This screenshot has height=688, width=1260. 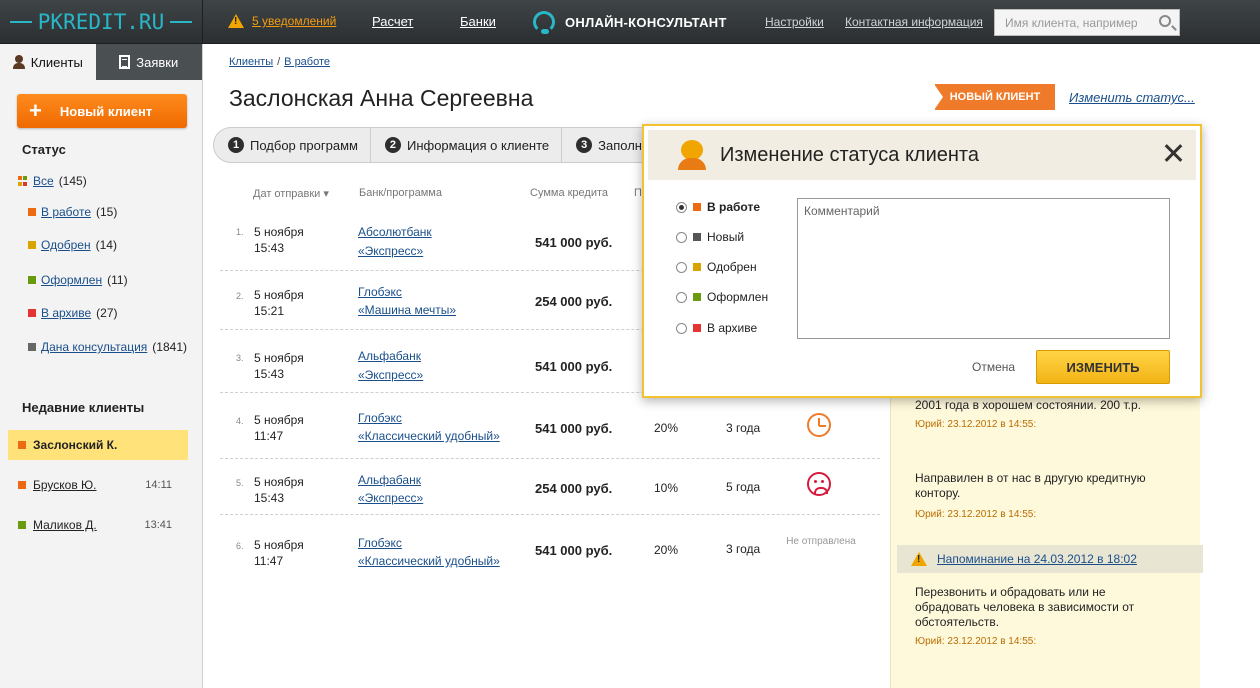 What do you see at coordinates (819, 484) in the screenshot?
I see `sad-face-icon` at bounding box center [819, 484].